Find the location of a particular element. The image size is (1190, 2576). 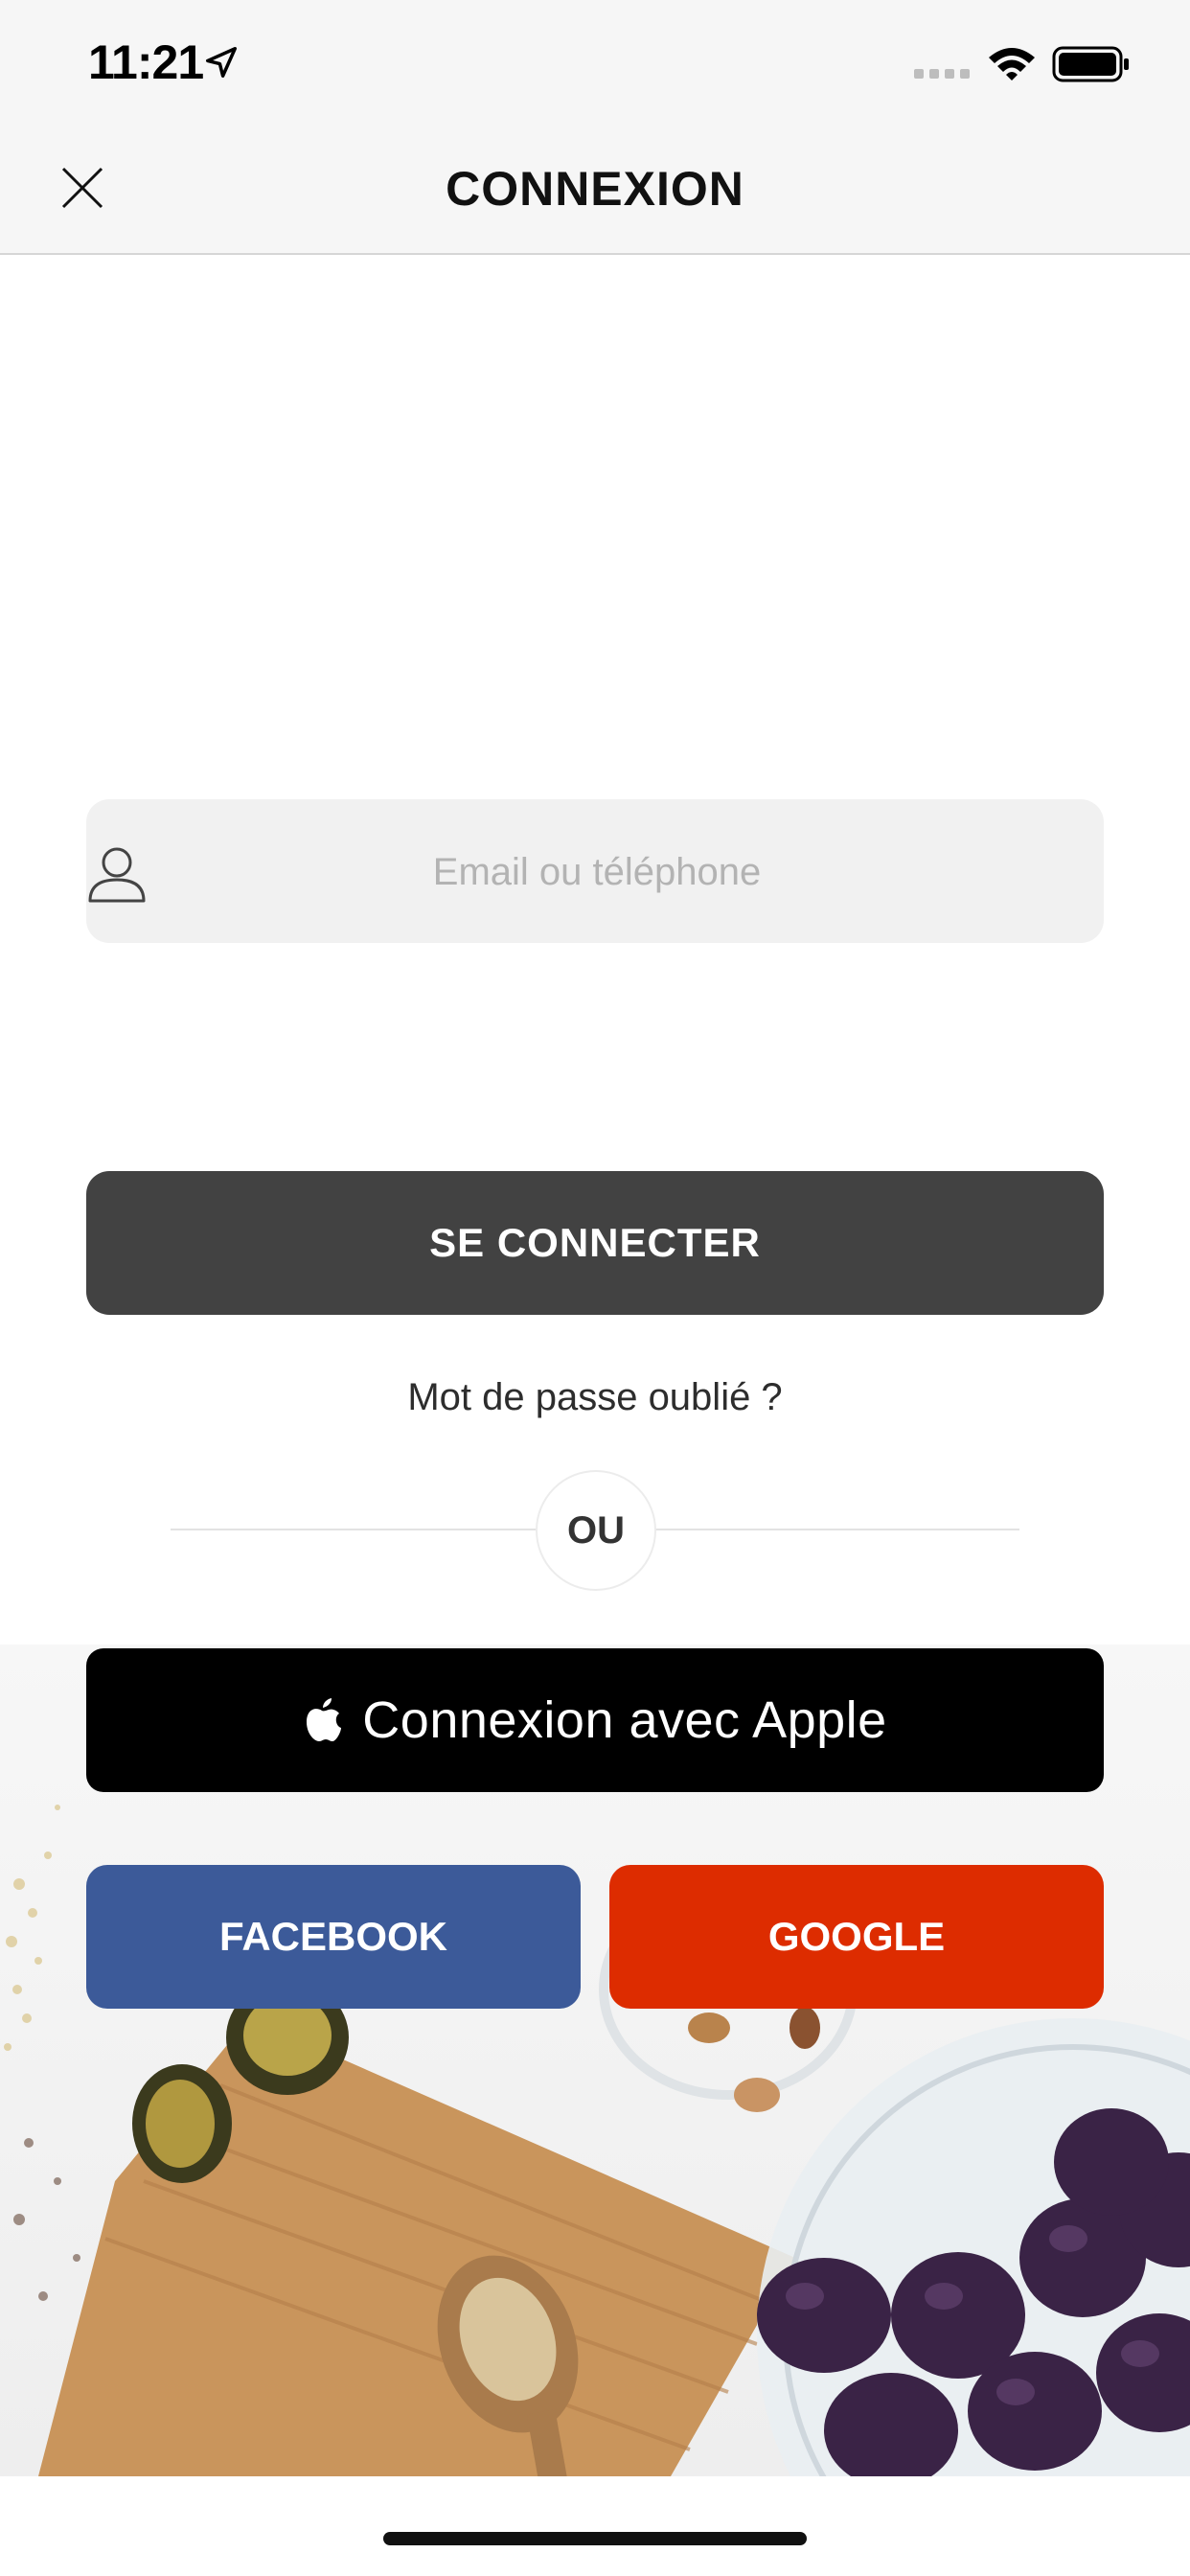

wifi-icon is located at coordinates (1012, 64).